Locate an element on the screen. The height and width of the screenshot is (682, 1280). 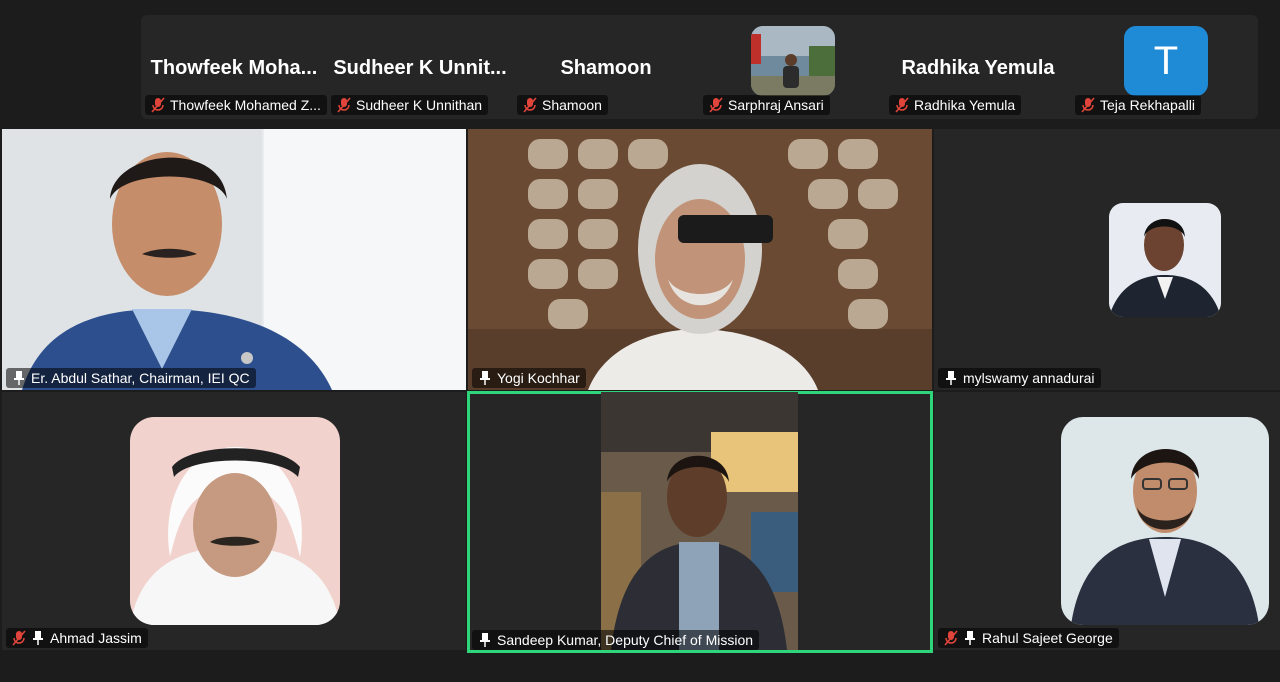
participant-thumb-radhika: Radhika Yemula Radhika Yemula is located at coordinates (978, 67).